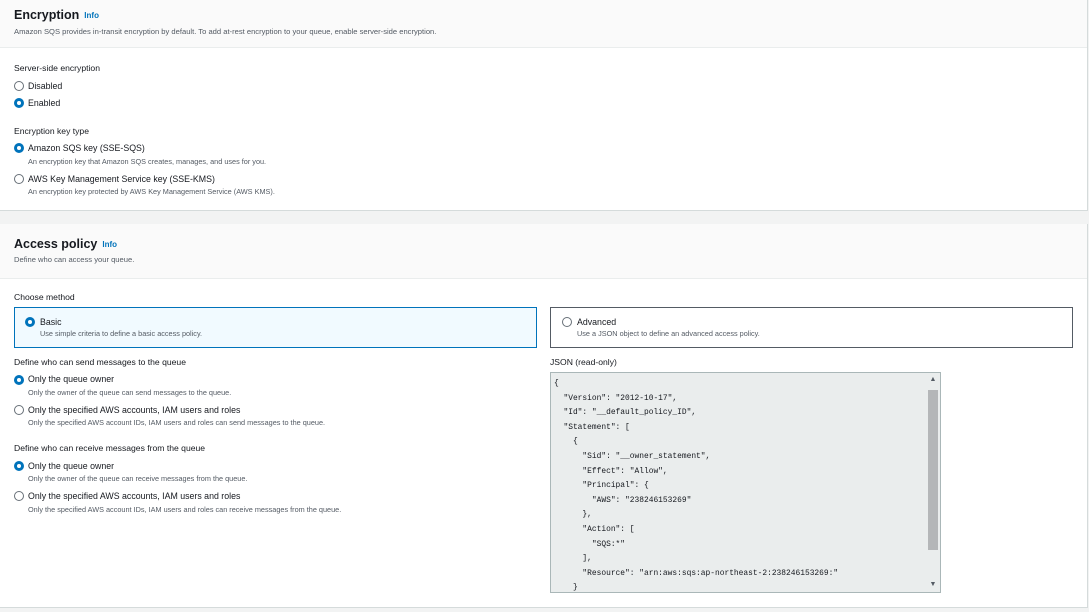  What do you see at coordinates (567, 322) in the screenshot?
I see `method-advanced-radio` at bounding box center [567, 322].